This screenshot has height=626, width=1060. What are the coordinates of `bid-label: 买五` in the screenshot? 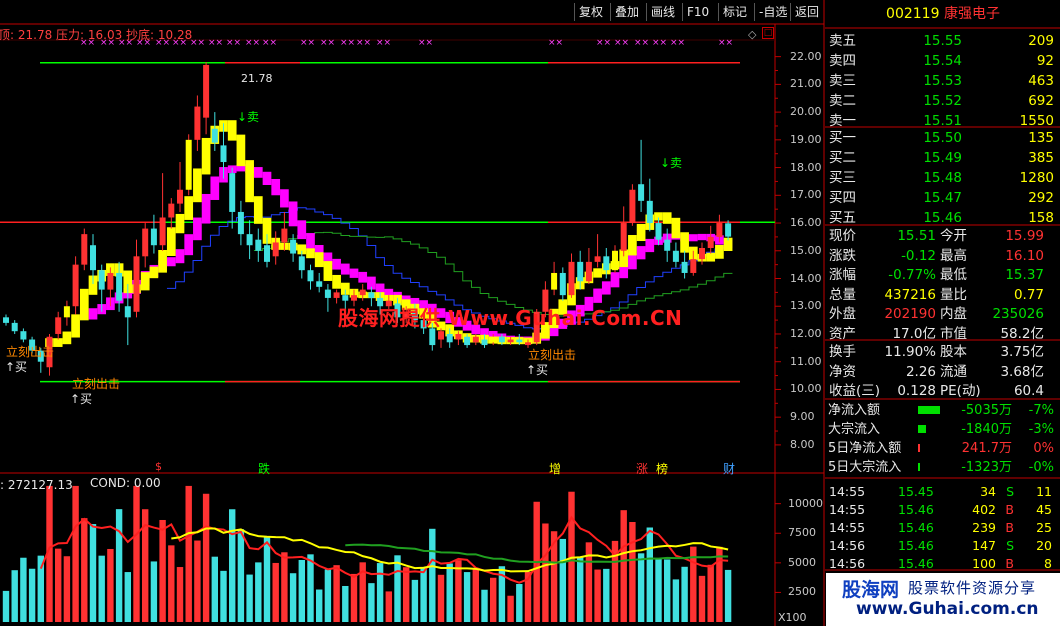 It's located at (842, 218).